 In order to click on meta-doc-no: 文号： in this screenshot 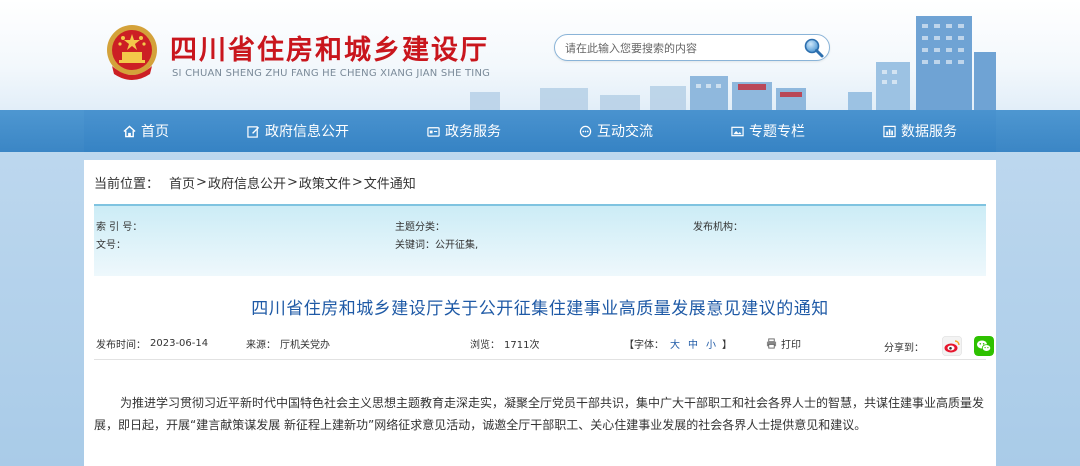, I will do `click(111, 243)`.